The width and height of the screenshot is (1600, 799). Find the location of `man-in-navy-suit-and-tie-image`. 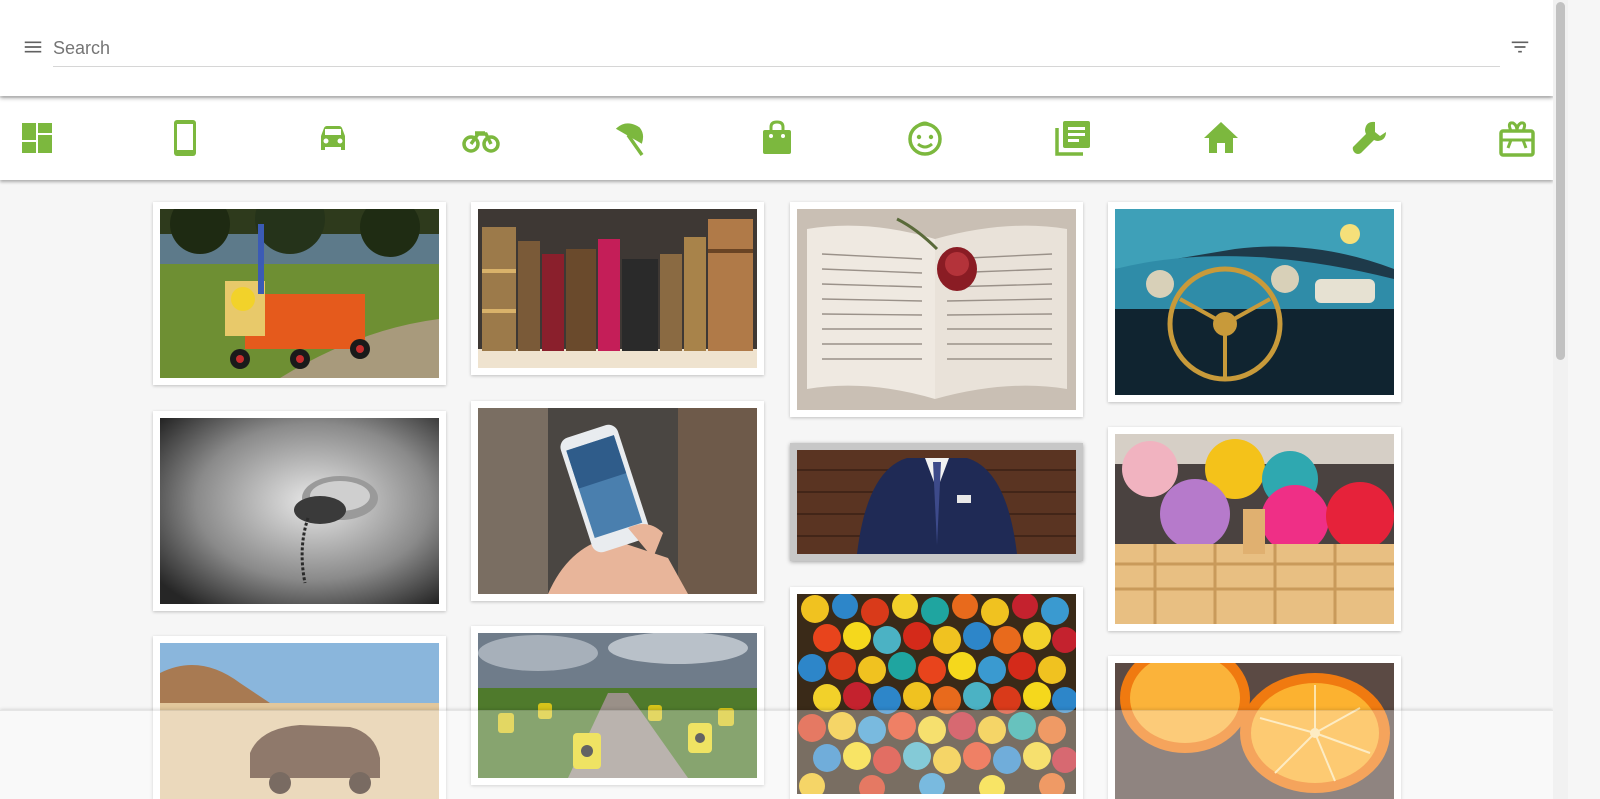

man-in-navy-suit-and-tie-image is located at coordinates (936, 309).